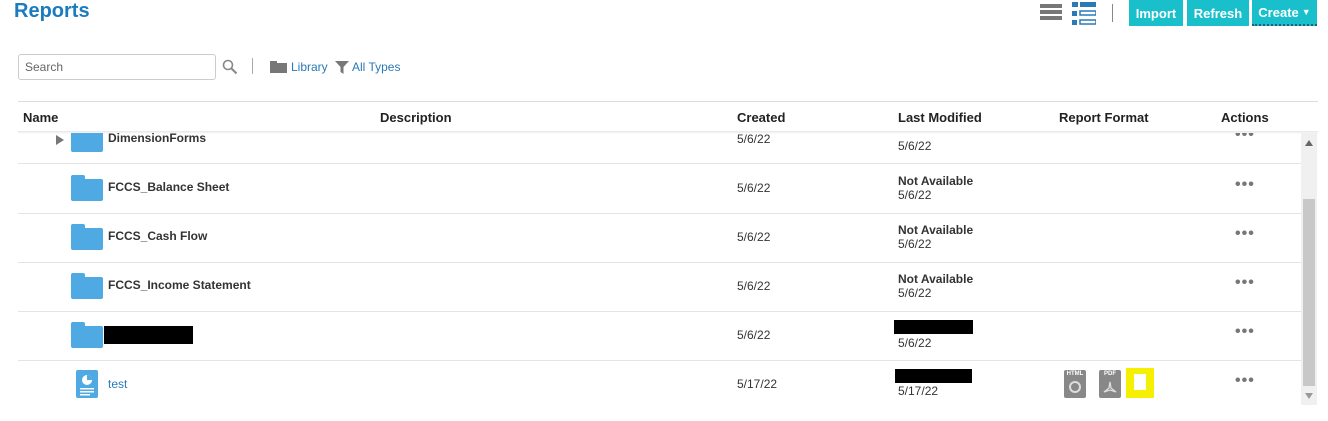 This screenshot has width=1328, height=421. Describe the element at coordinates (1218, 13) in the screenshot. I see `refresh-button: Refresh` at that location.